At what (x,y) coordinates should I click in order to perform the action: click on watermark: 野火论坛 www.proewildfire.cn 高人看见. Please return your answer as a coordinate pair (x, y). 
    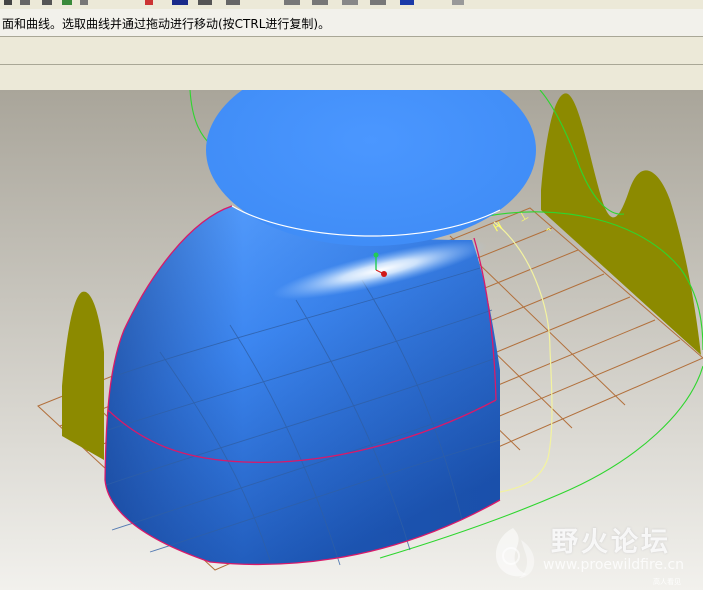
    Looking at the image, I should click on (589, 552).